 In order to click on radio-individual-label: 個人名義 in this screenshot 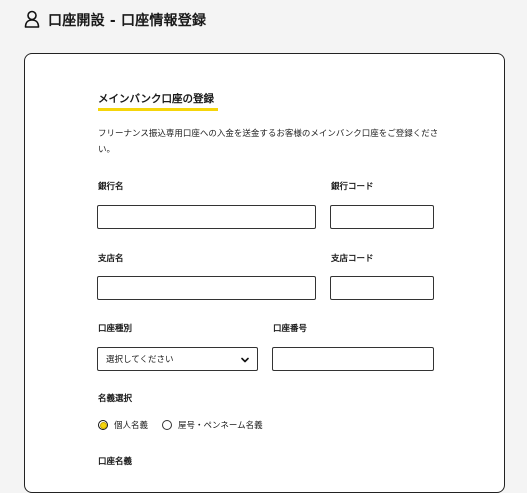, I will do `click(131, 426)`.